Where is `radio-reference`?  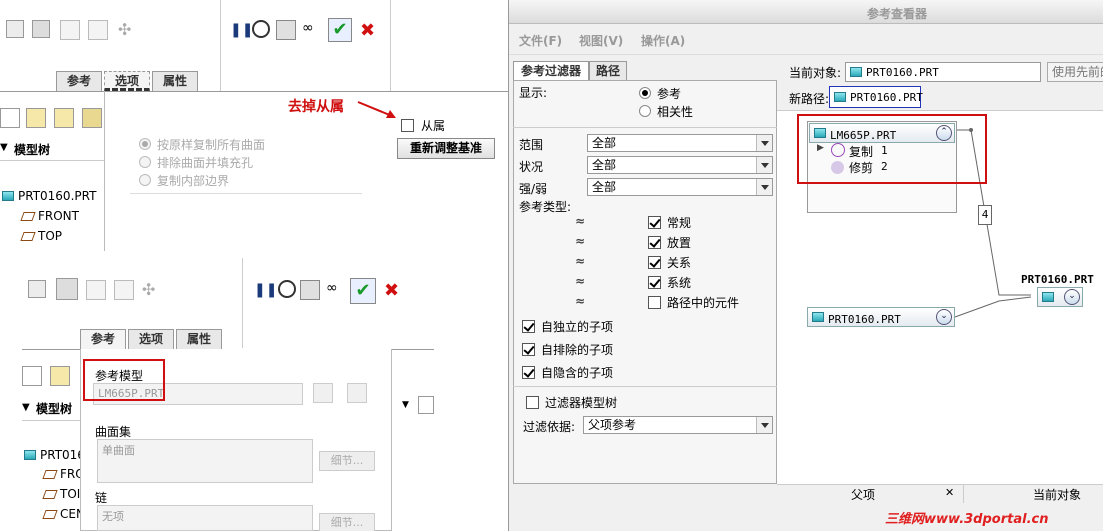 radio-reference is located at coordinates (645, 93).